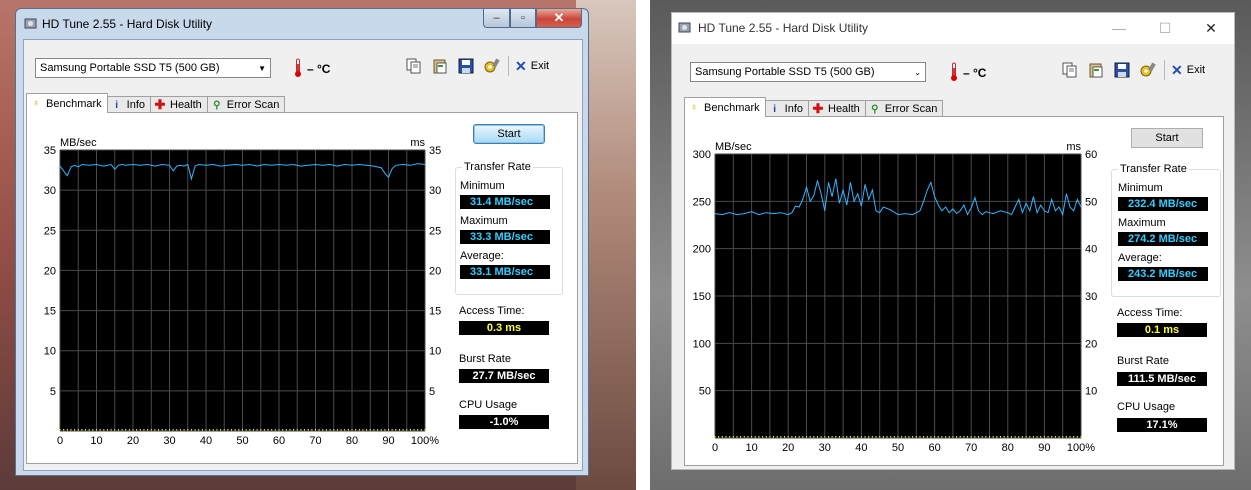  I want to click on burst-rate-value: 27.7 MB/sec, so click(504, 376).